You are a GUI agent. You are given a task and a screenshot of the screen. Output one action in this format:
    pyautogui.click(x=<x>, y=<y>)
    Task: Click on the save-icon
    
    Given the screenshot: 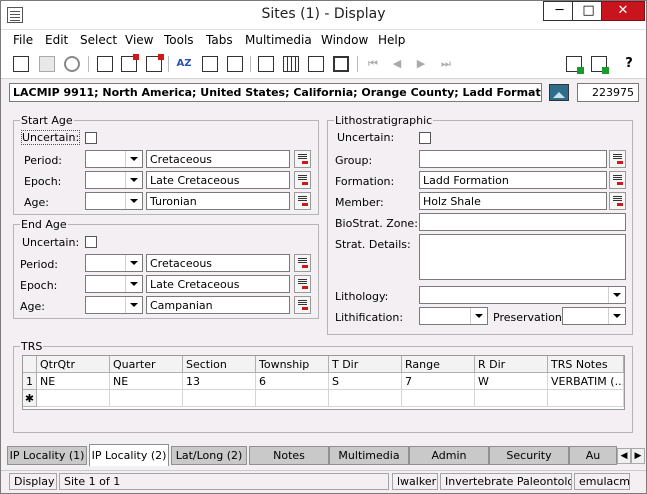 What is the action you would take?
    pyautogui.click(x=47, y=64)
    